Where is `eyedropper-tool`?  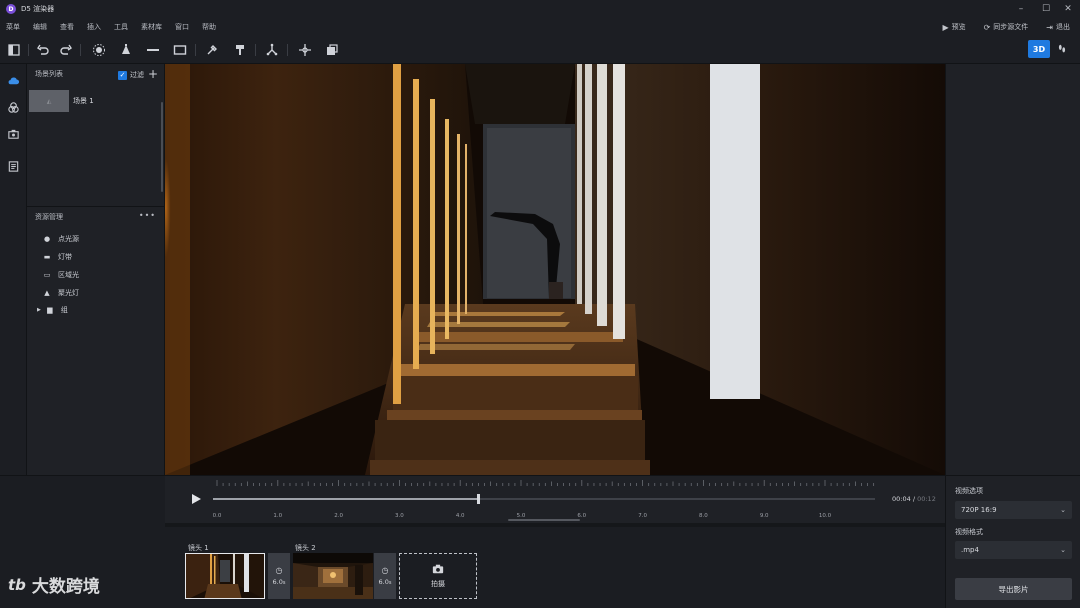
eyedropper-tool is located at coordinates (212, 50).